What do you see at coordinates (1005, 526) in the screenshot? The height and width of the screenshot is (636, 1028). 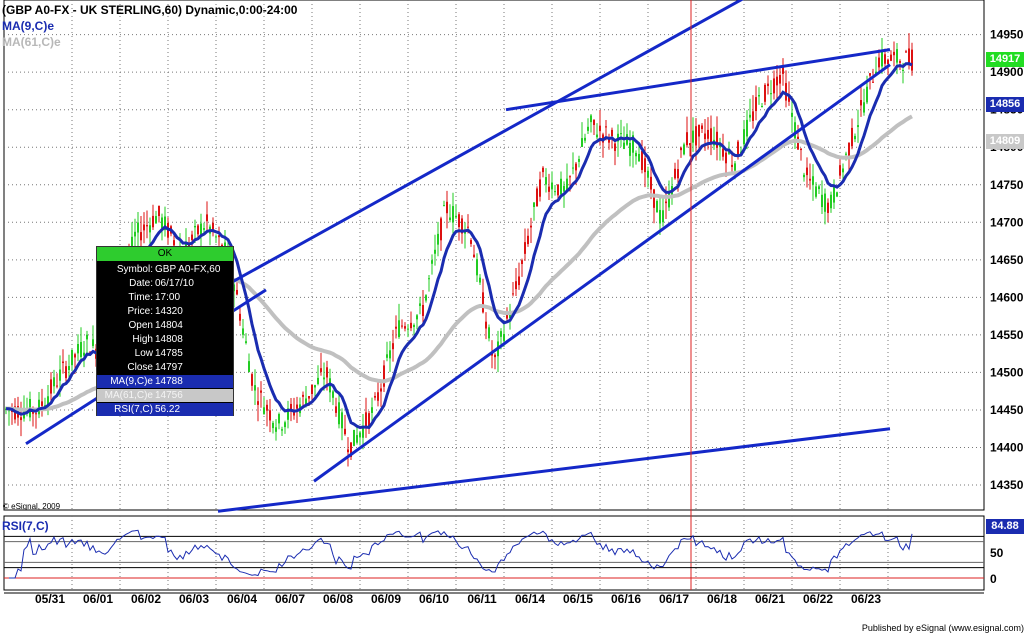 I see `rsi-value-tag: 84.88` at bounding box center [1005, 526].